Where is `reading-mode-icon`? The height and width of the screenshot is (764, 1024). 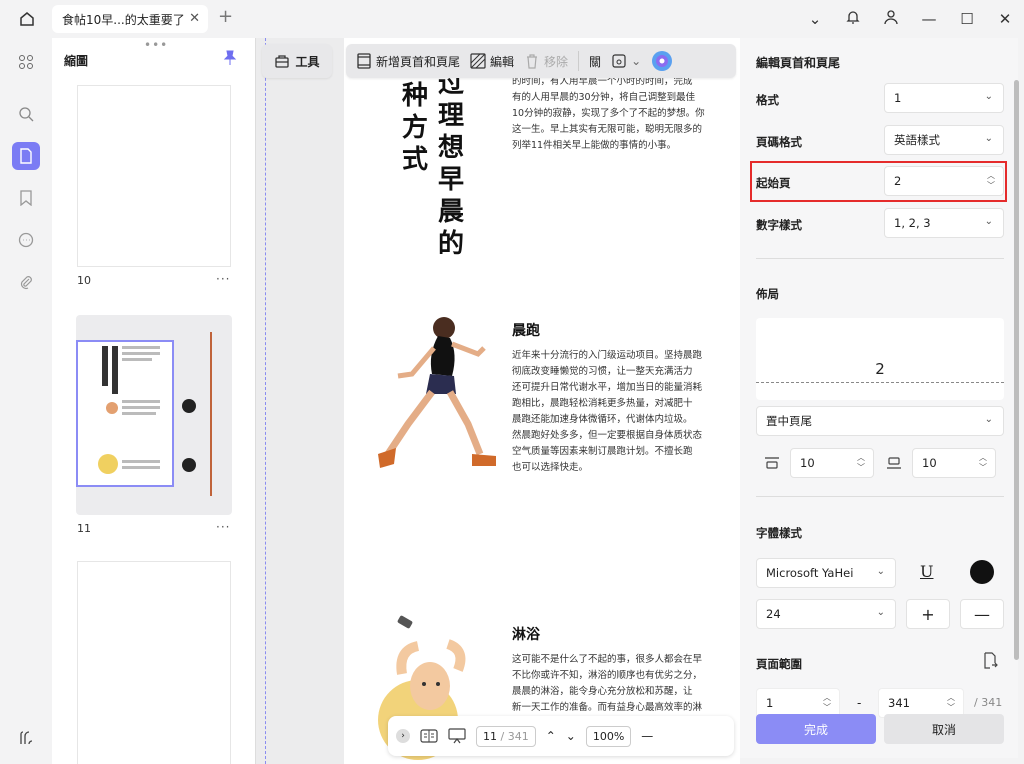
reading-mode-icon is located at coordinates (429, 736).